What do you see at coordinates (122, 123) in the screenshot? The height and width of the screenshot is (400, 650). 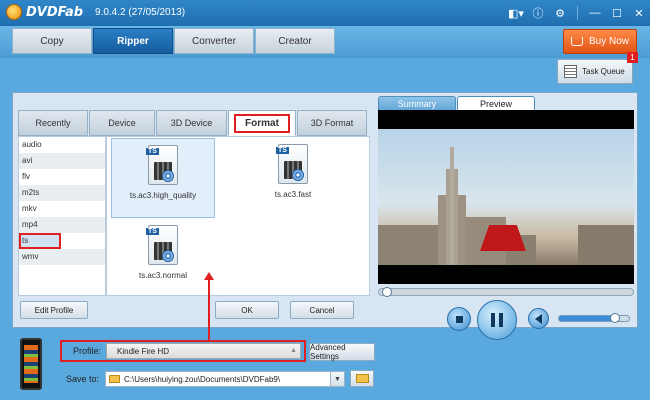 I see `tab-device: Device` at bounding box center [122, 123].